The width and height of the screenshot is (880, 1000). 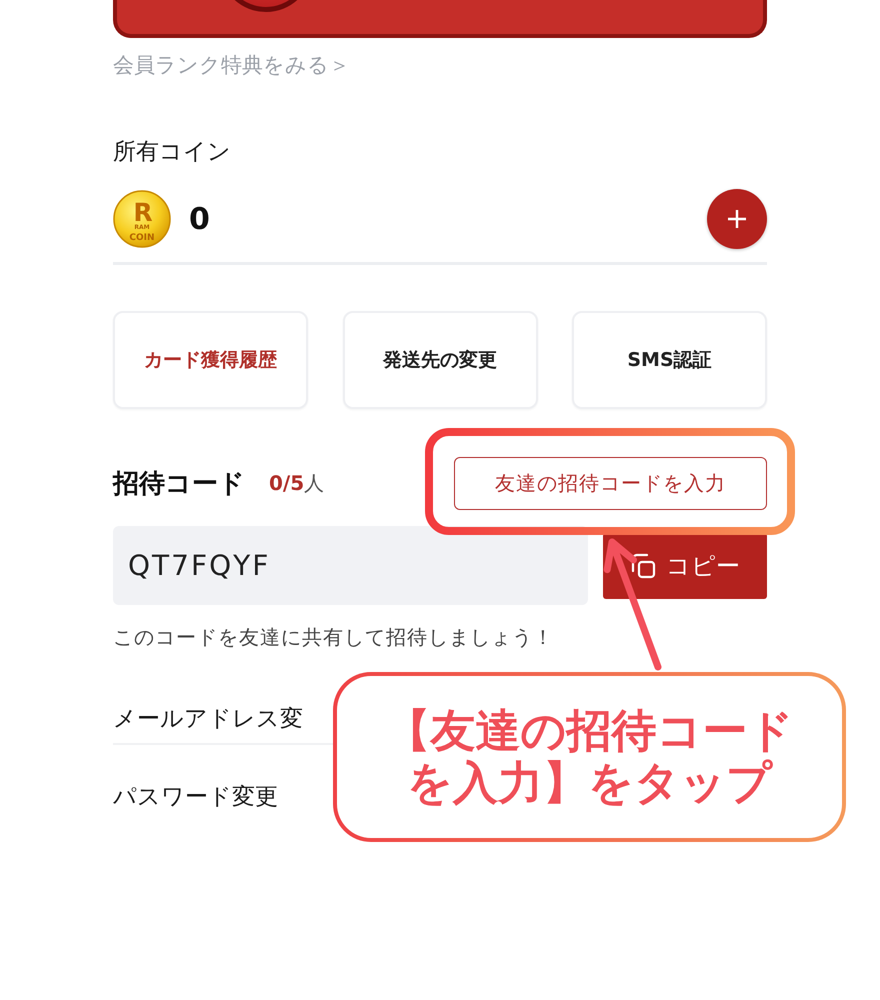 What do you see at coordinates (172, 152) in the screenshot?
I see `coin-section-title: 所有コイン` at bounding box center [172, 152].